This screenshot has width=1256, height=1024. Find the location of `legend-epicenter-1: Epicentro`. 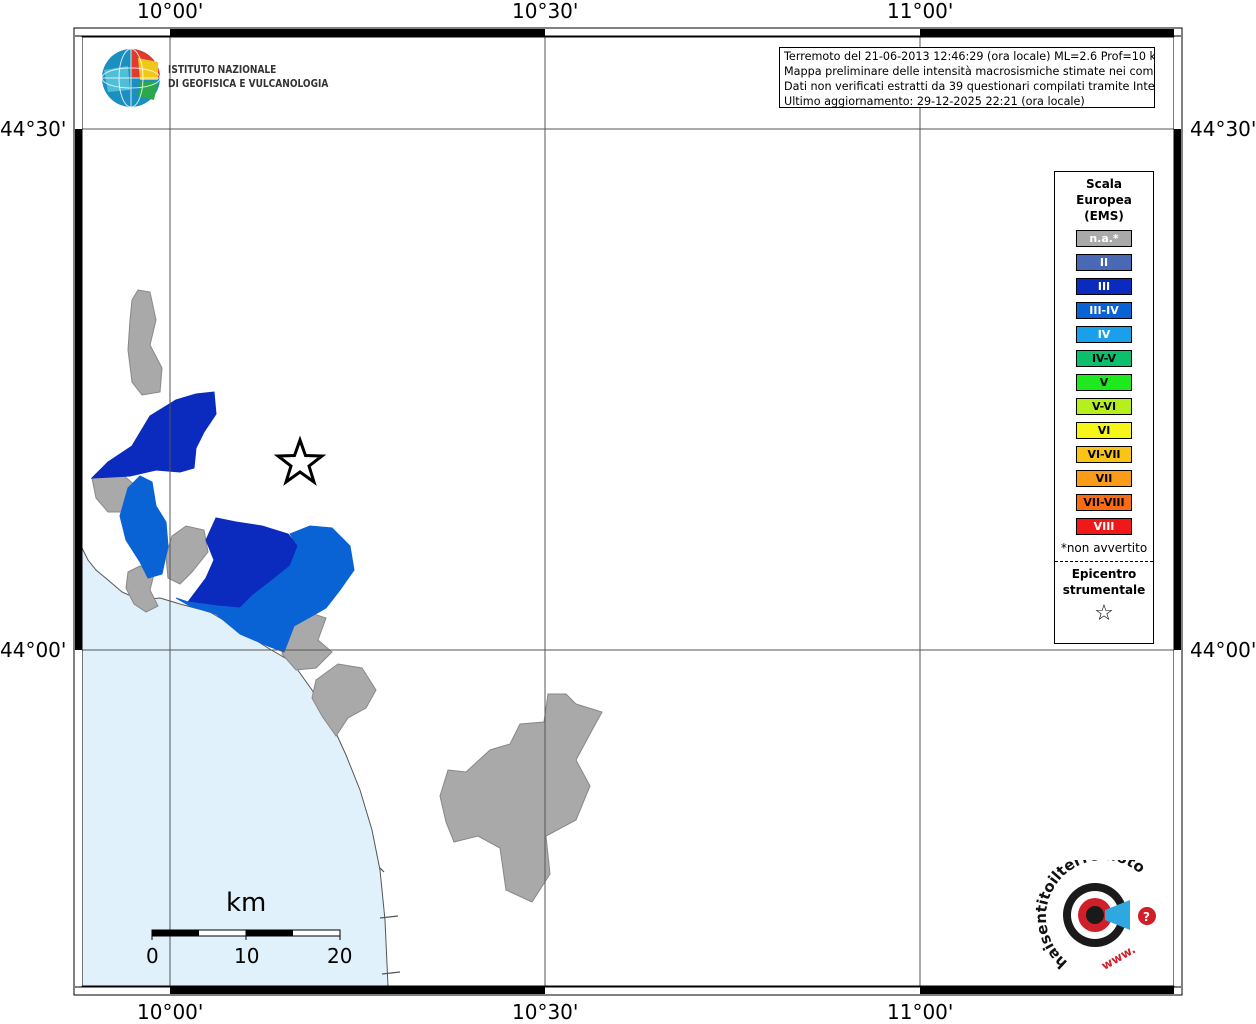

legend-epicenter-1: Epicentro is located at coordinates (1104, 574).